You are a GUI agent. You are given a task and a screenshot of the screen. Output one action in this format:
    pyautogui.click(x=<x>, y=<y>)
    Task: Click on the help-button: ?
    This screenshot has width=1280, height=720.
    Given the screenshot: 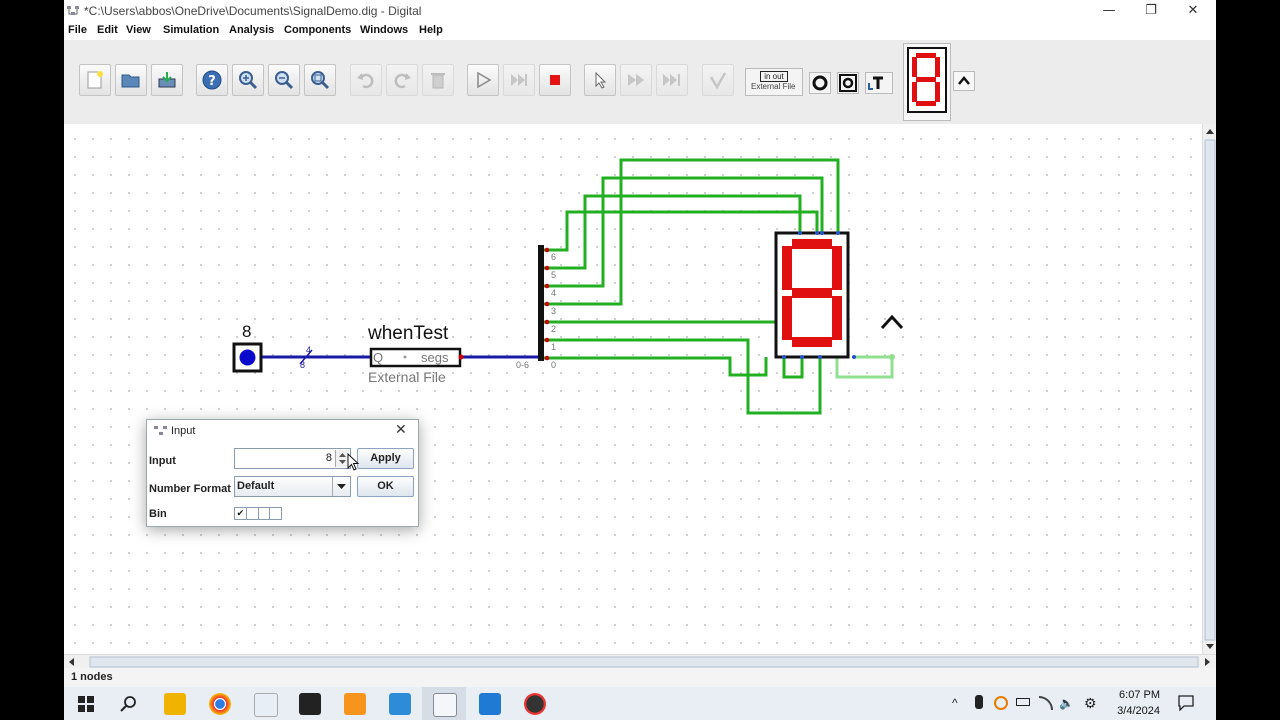 What is the action you would take?
    pyautogui.click(x=212, y=80)
    